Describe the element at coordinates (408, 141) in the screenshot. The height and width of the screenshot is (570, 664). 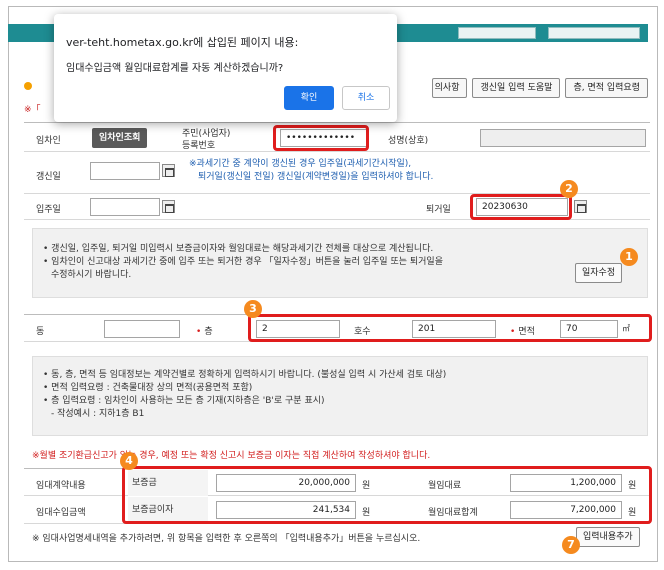
I see `name-label: 성명(상호)` at that location.